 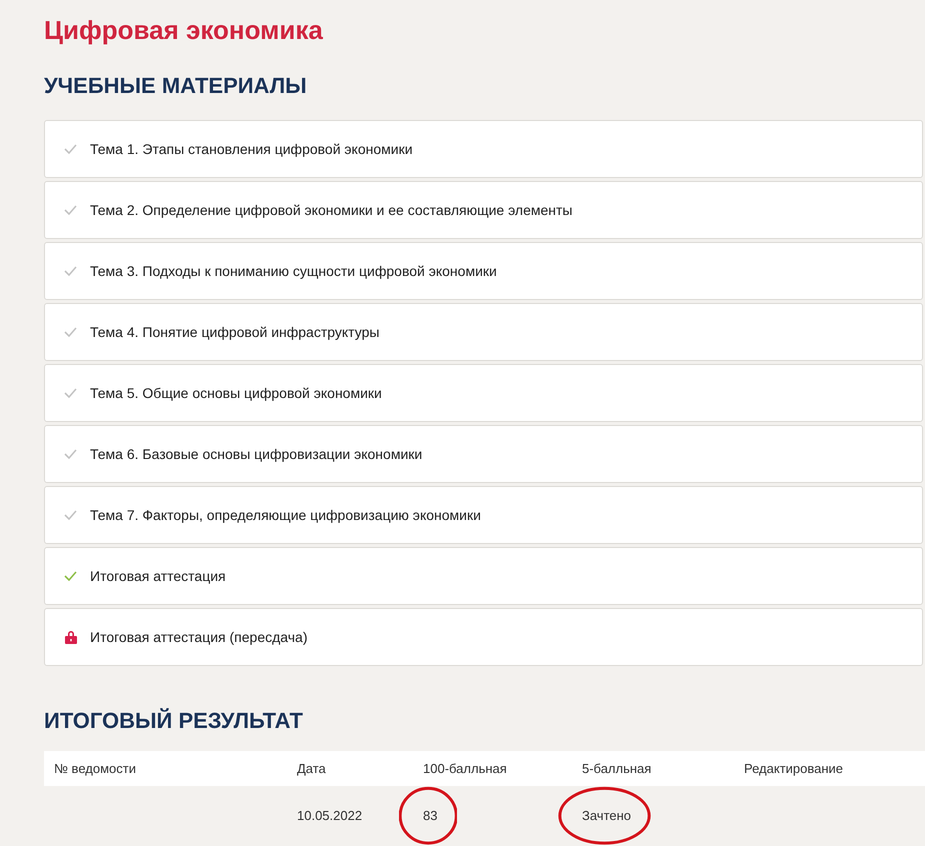 I want to click on material-item: Тема 5. Общие основы цифровой экономики, so click(x=483, y=393).